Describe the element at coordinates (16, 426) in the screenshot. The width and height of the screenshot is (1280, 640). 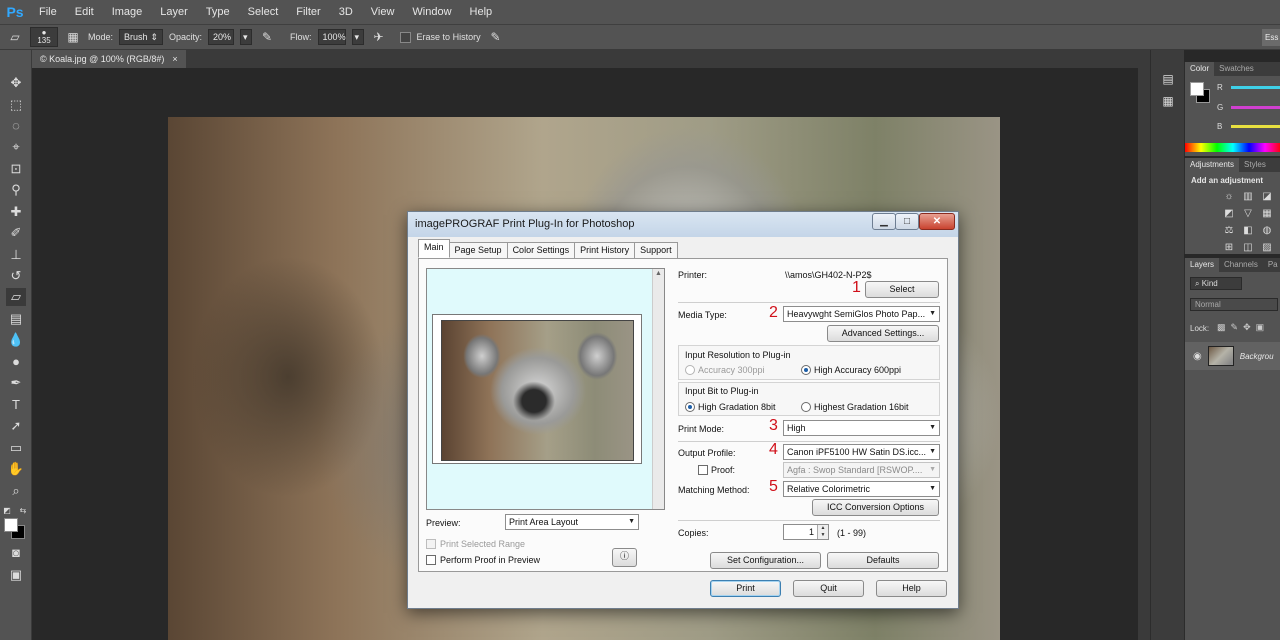
I see `path-select-tool-icon: ➚` at that location.